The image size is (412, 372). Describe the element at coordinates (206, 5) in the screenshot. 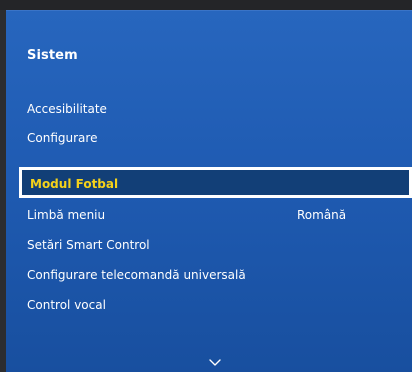

I see `top-bar` at that location.